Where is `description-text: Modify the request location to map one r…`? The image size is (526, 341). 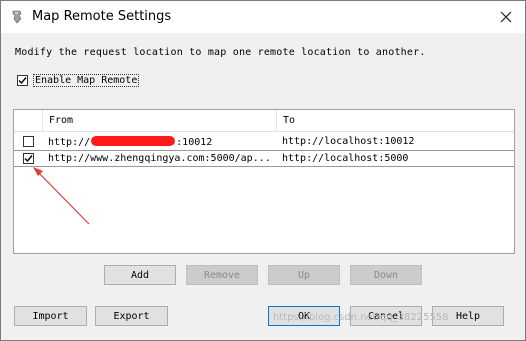
description-text: Modify the request location to map one r… is located at coordinates (220, 52).